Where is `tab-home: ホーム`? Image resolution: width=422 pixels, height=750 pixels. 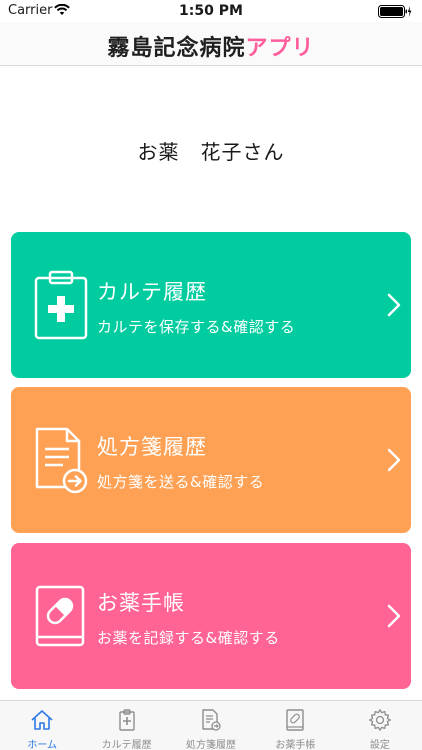
tab-home: ホーム is located at coordinates (42, 725).